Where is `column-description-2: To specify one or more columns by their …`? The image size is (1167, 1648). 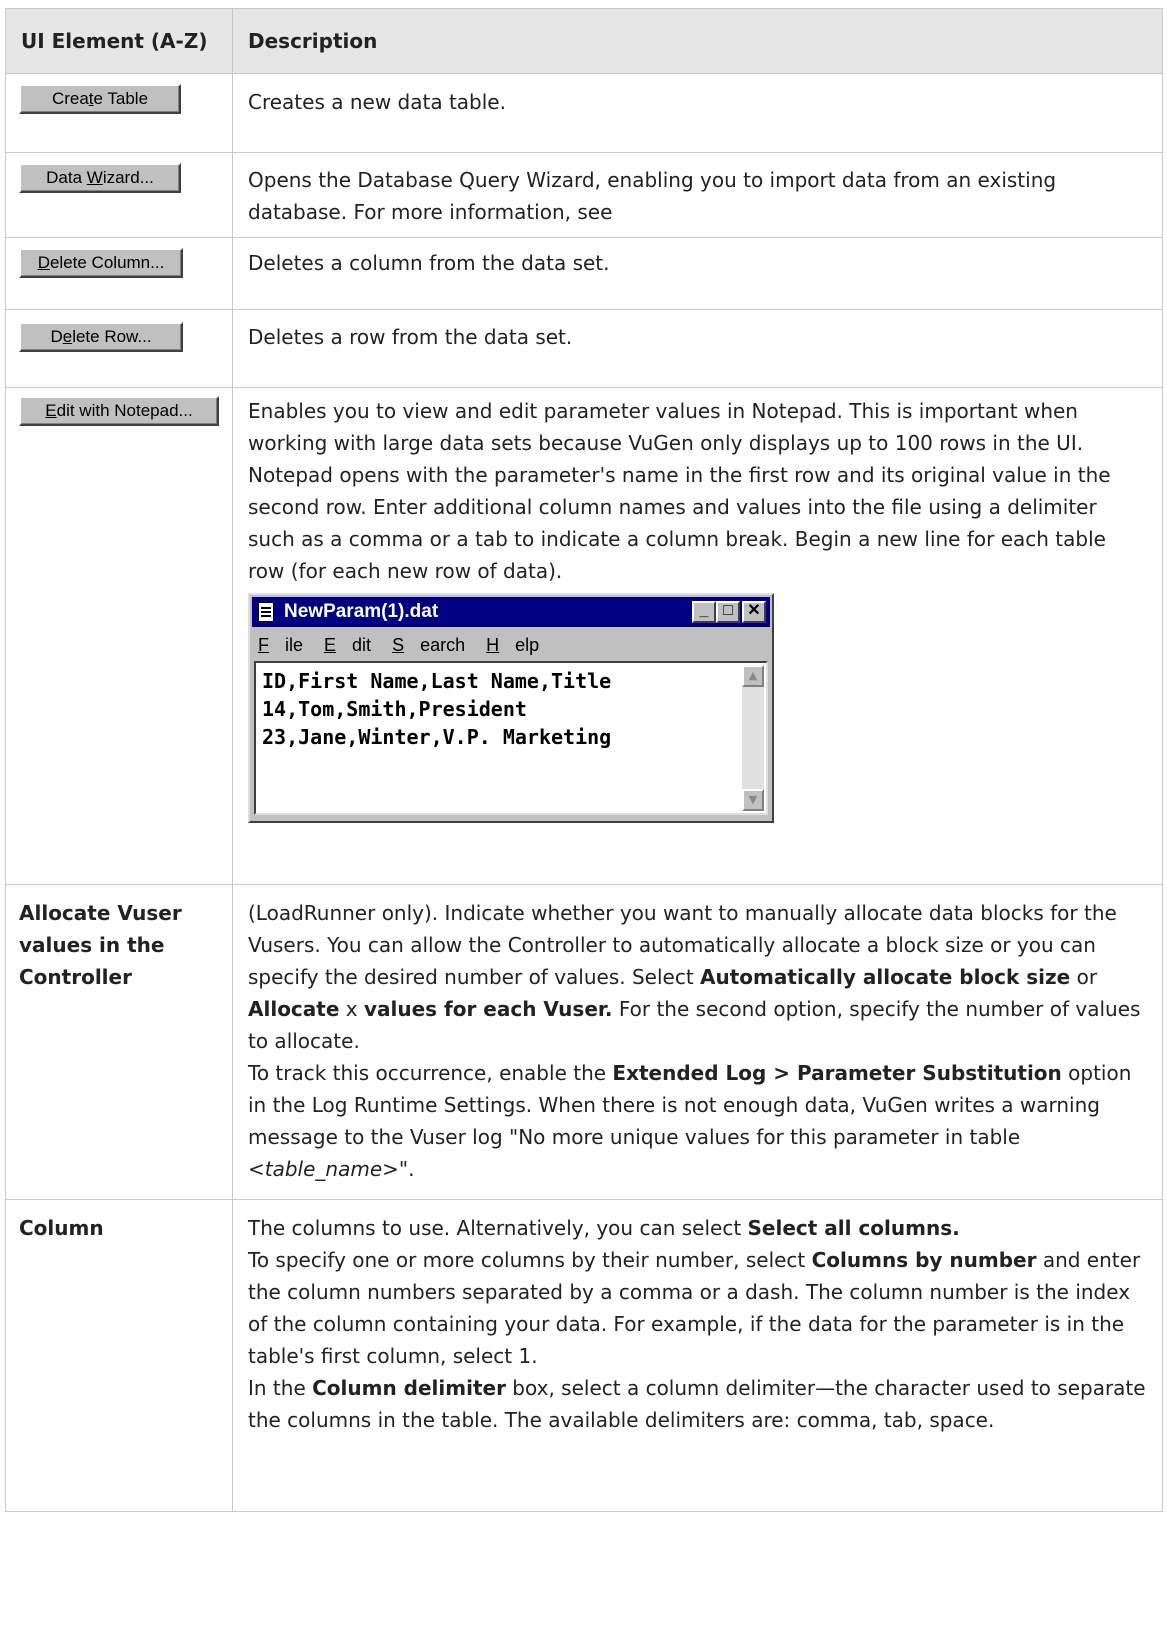 column-description-2: To specify one or more columns by their … is located at coordinates (694, 1308).